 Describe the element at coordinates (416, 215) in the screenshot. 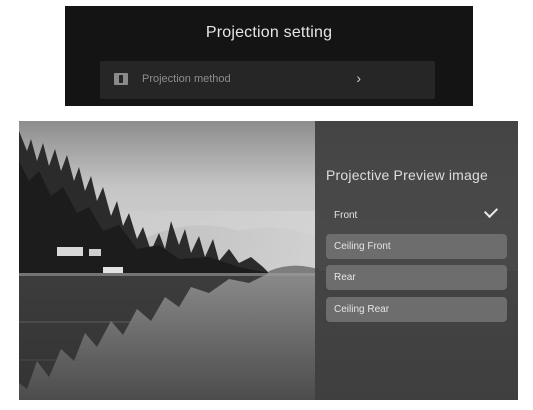

I see `option-front: Front` at that location.